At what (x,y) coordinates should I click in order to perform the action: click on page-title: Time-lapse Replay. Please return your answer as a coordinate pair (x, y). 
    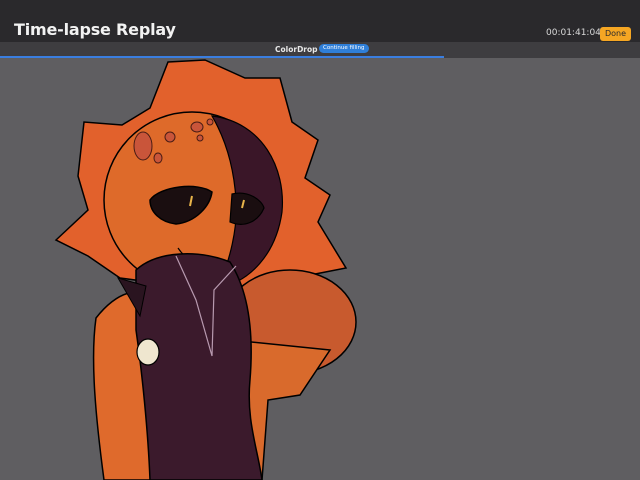
    Looking at the image, I should click on (95, 29).